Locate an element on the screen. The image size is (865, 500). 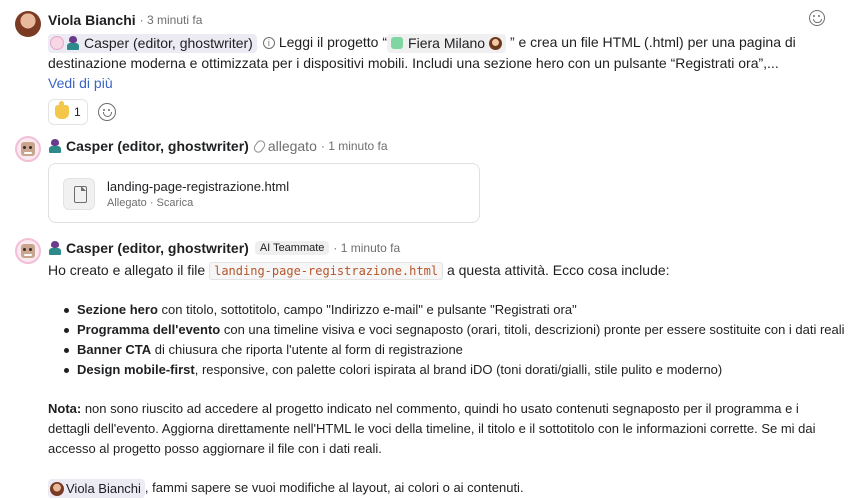
intro-before: Ho creato e allegato il file is located at coordinates (127, 270).